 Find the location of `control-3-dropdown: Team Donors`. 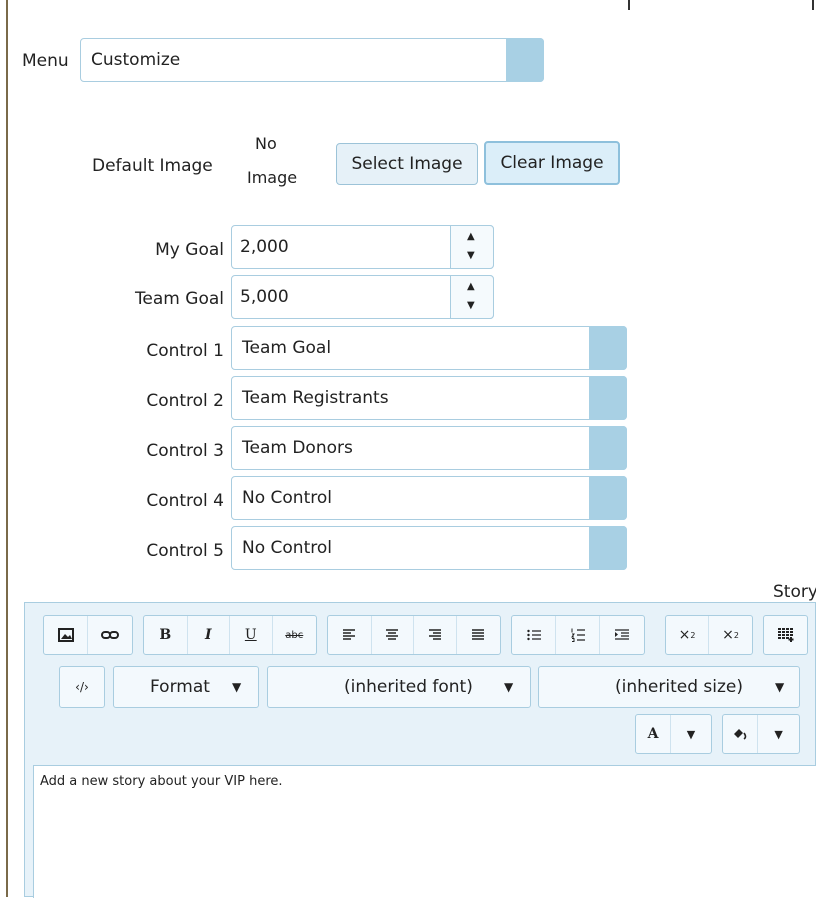

control-3-dropdown: Team Donors is located at coordinates (429, 448).